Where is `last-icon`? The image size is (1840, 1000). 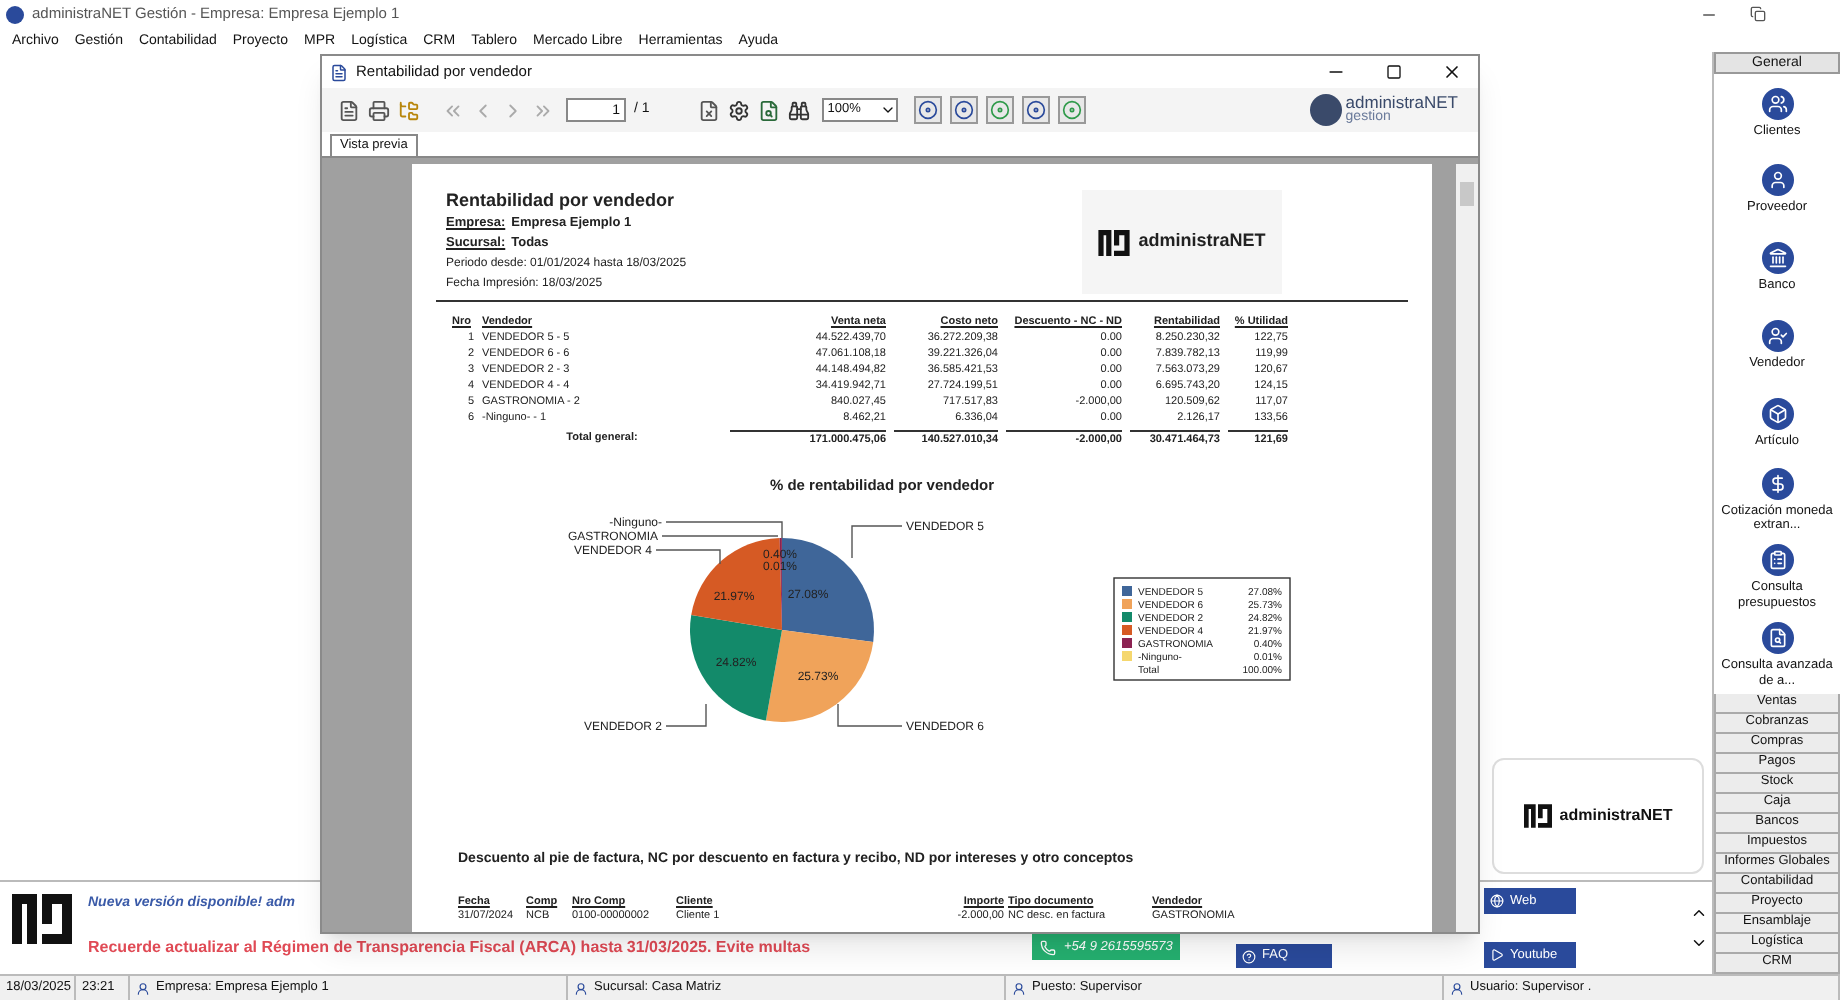 last-icon is located at coordinates (542, 110).